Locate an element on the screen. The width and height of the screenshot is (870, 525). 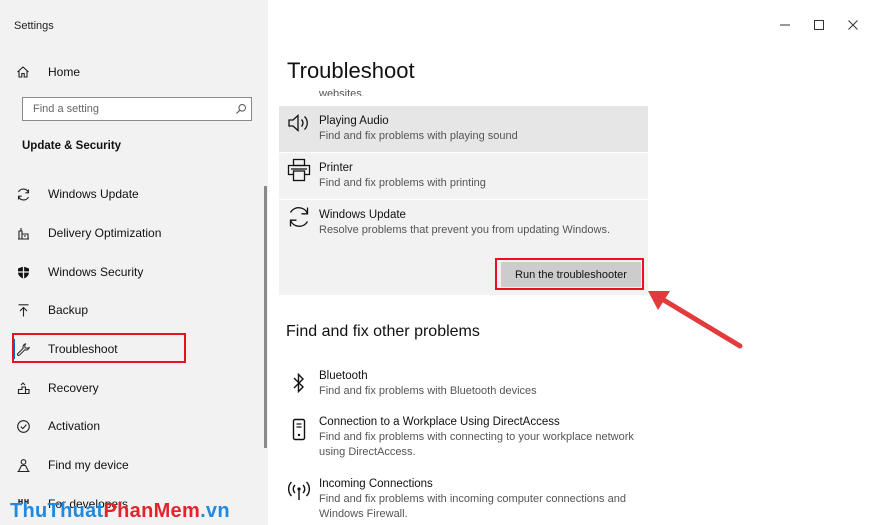
watermark-part2: PhanMem is located at coordinates (152, 511).